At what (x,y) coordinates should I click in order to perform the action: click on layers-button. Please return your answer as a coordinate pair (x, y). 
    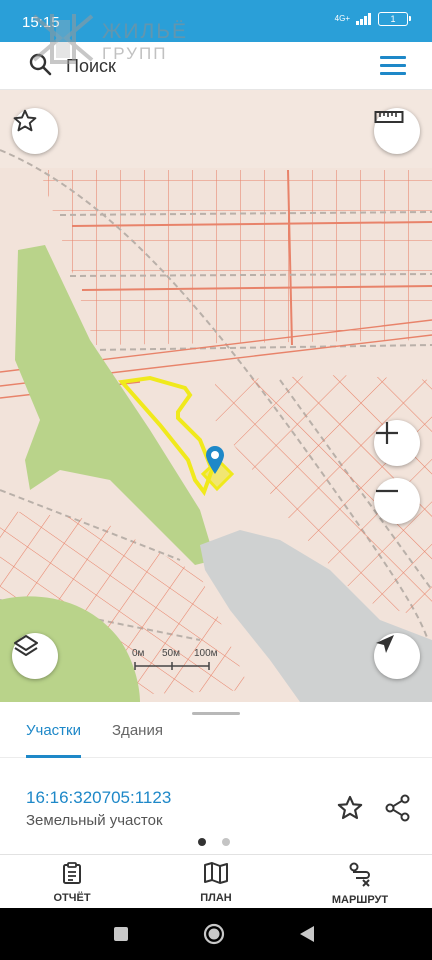
    Looking at the image, I should click on (35, 656).